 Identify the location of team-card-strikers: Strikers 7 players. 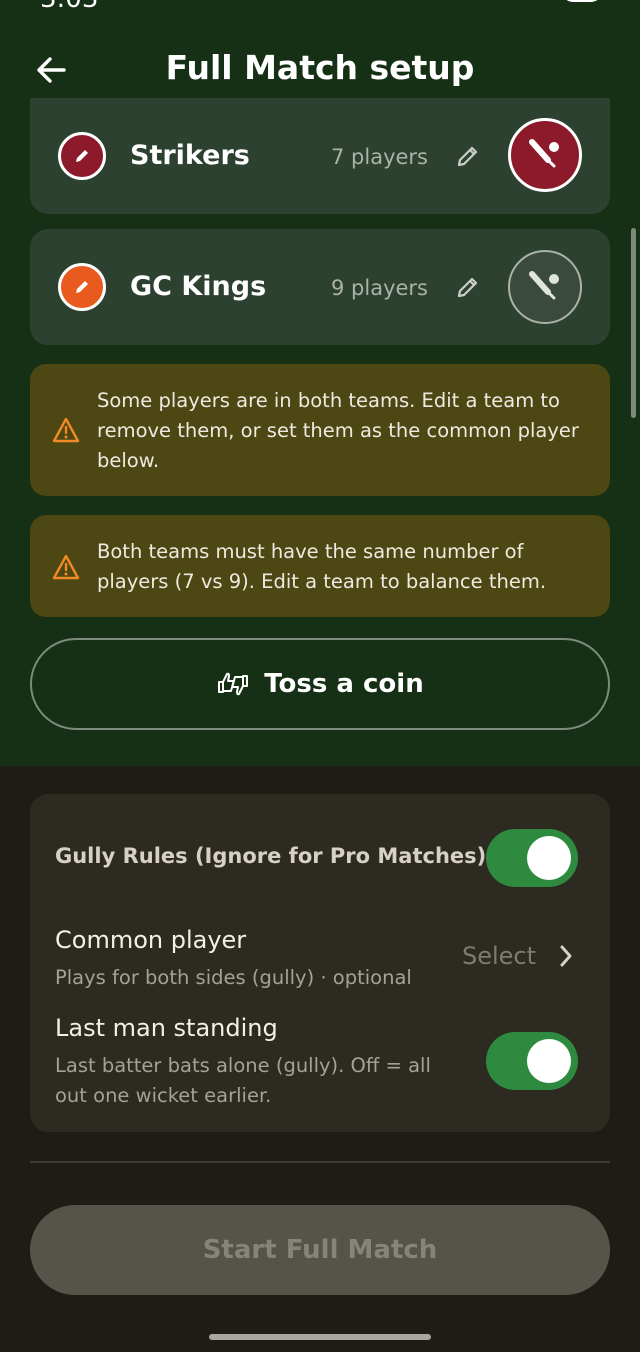
(320, 156).